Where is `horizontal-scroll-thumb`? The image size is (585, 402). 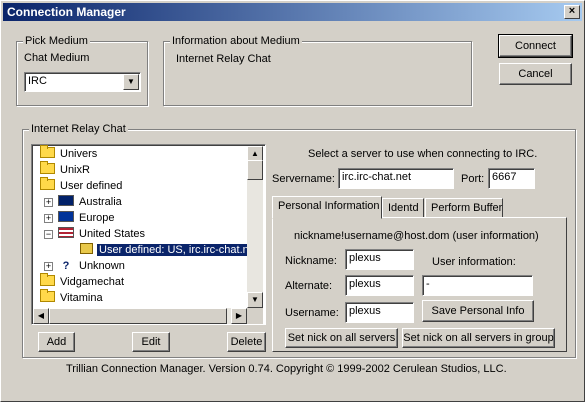 horizontal-scroll-thumb is located at coordinates (138, 316).